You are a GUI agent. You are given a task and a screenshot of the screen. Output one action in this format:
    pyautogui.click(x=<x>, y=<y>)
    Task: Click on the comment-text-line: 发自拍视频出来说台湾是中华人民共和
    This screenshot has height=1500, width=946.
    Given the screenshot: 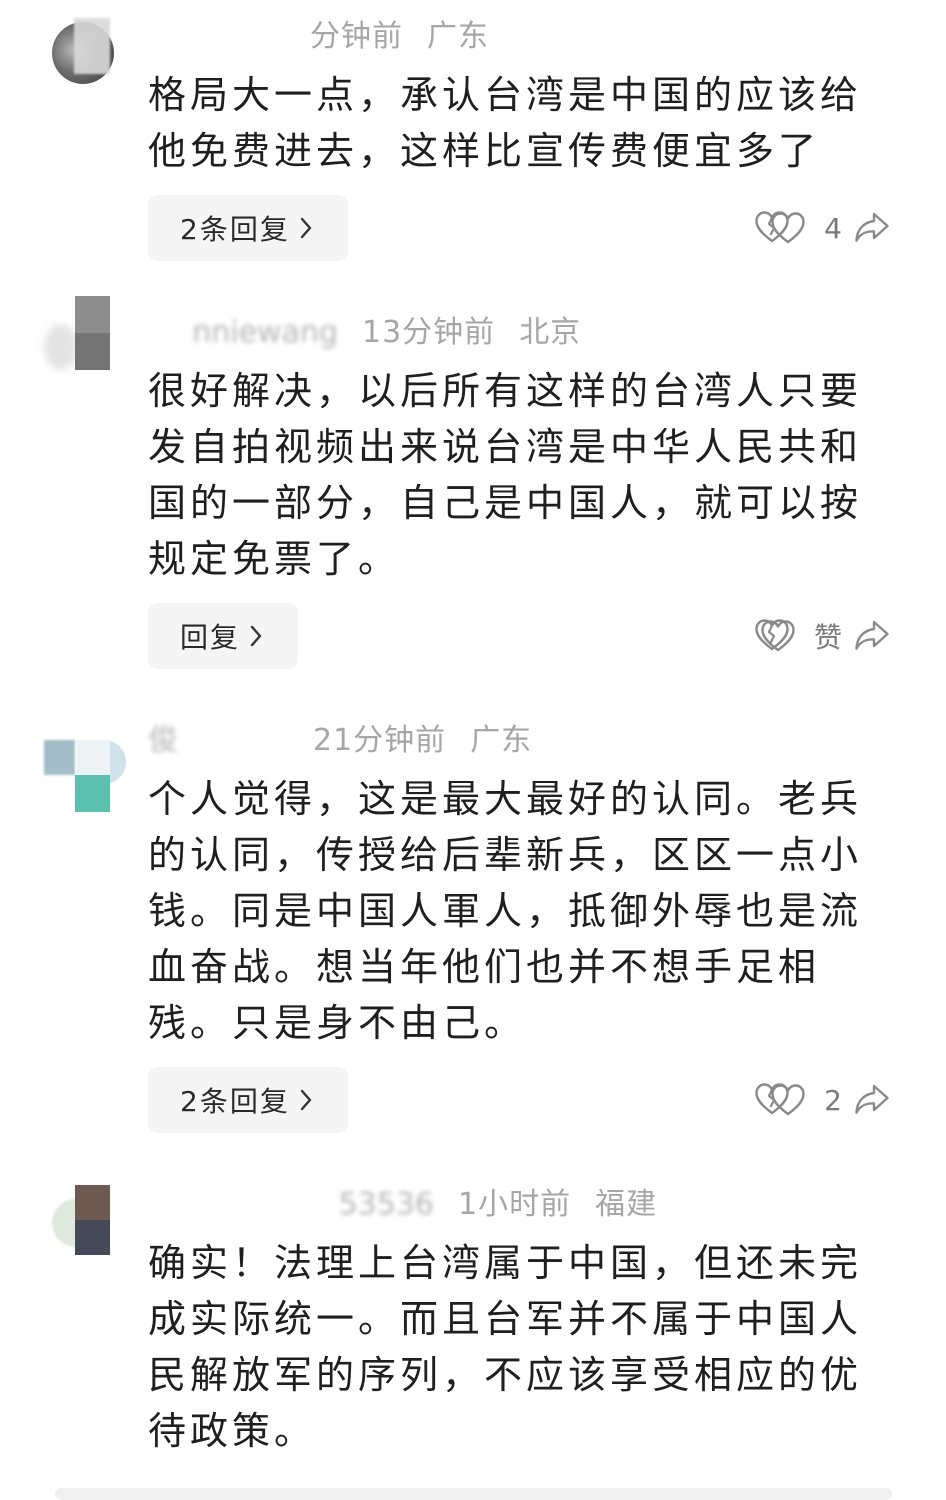 What is the action you would take?
    pyautogui.click(x=505, y=447)
    